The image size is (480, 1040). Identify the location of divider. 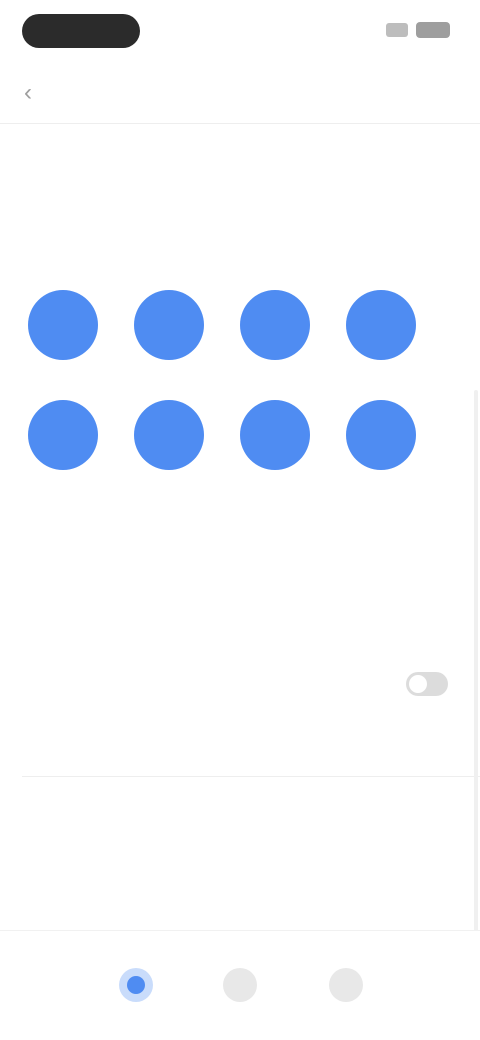
(251, 776).